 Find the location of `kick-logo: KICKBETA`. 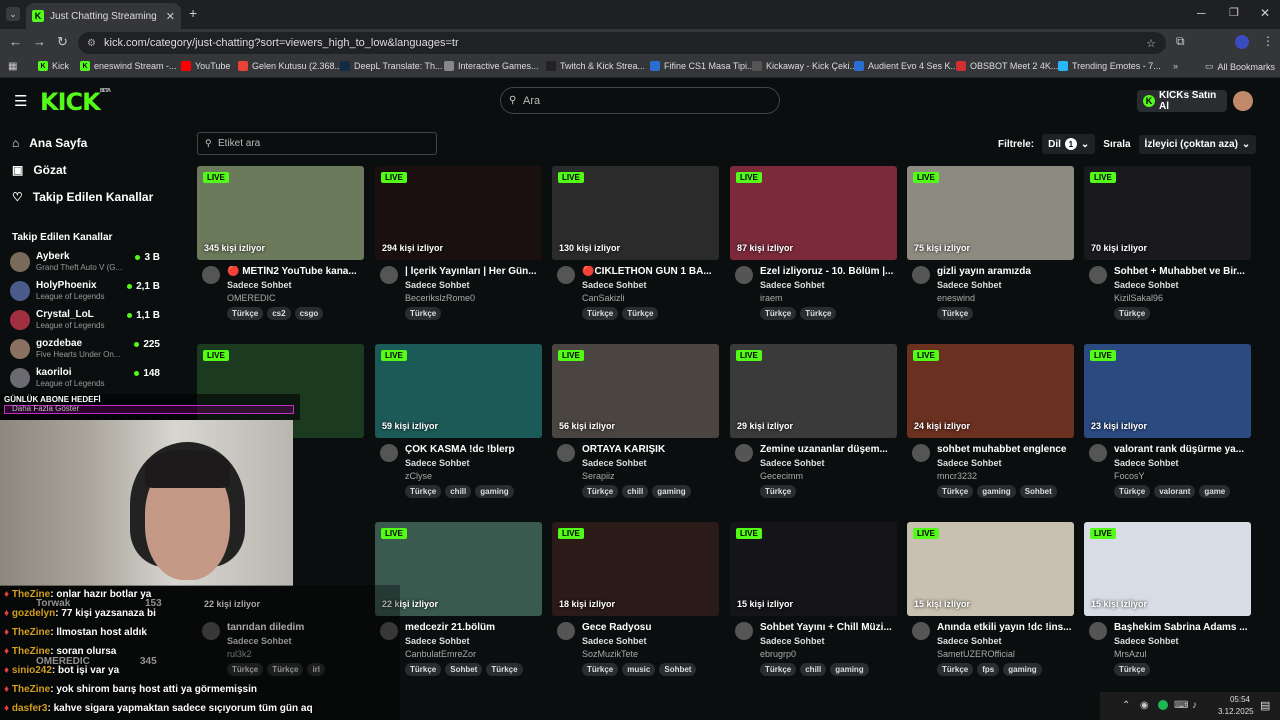

kick-logo: KICKBETA is located at coordinates (75, 102).